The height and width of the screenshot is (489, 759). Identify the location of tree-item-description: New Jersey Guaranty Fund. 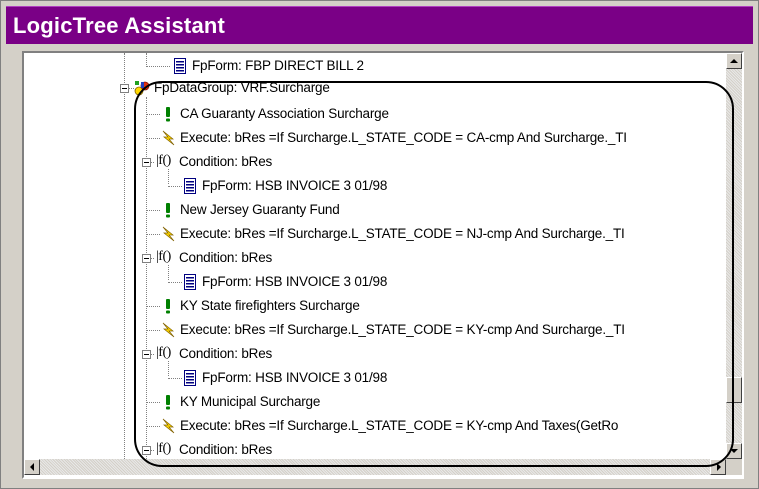
(374, 210).